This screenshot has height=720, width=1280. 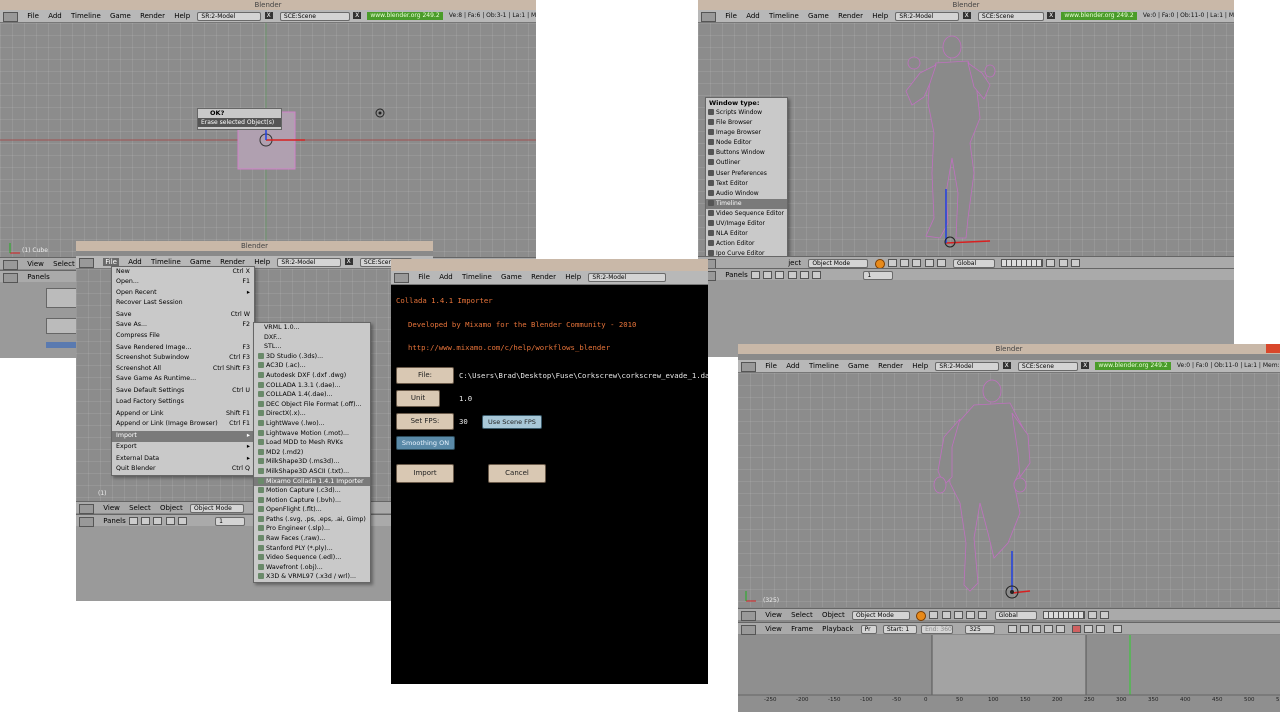 What do you see at coordinates (748, 616) in the screenshot?
I see `view-type-icon` at bounding box center [748, 616].